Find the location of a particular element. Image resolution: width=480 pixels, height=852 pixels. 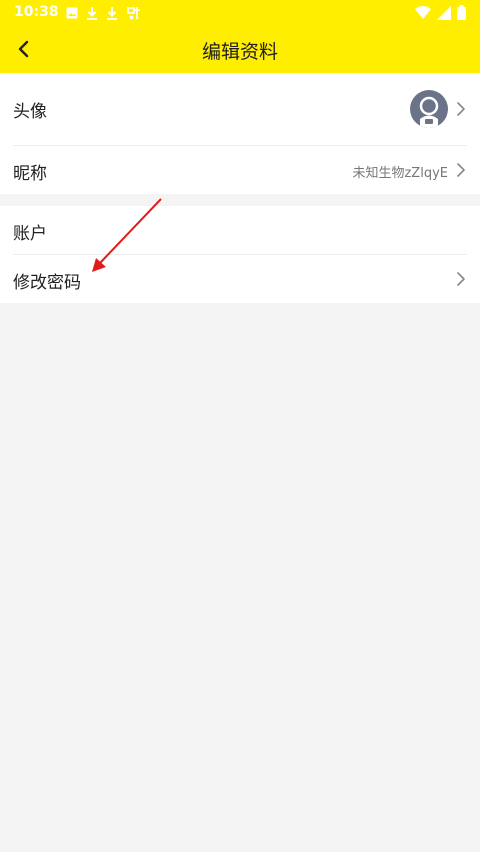

title-bar: 编辑资料 is located at coordinates (240, 49).